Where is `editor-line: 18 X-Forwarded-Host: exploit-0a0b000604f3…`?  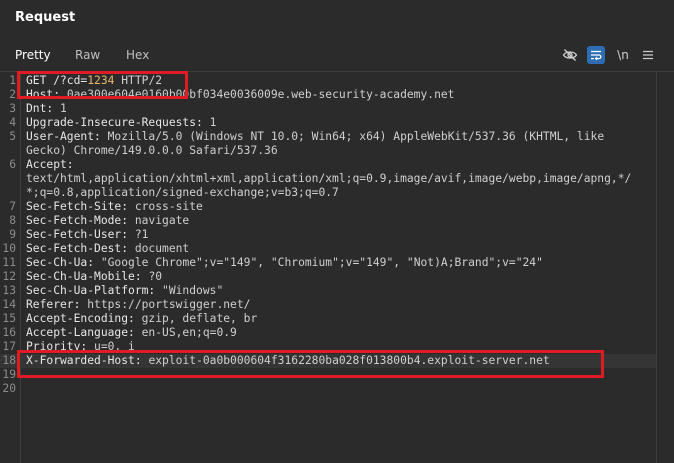 editor-line: 18 X-Forwarded-Host: exploit-0a0b000604f3… is located at coordinates (328, 361).